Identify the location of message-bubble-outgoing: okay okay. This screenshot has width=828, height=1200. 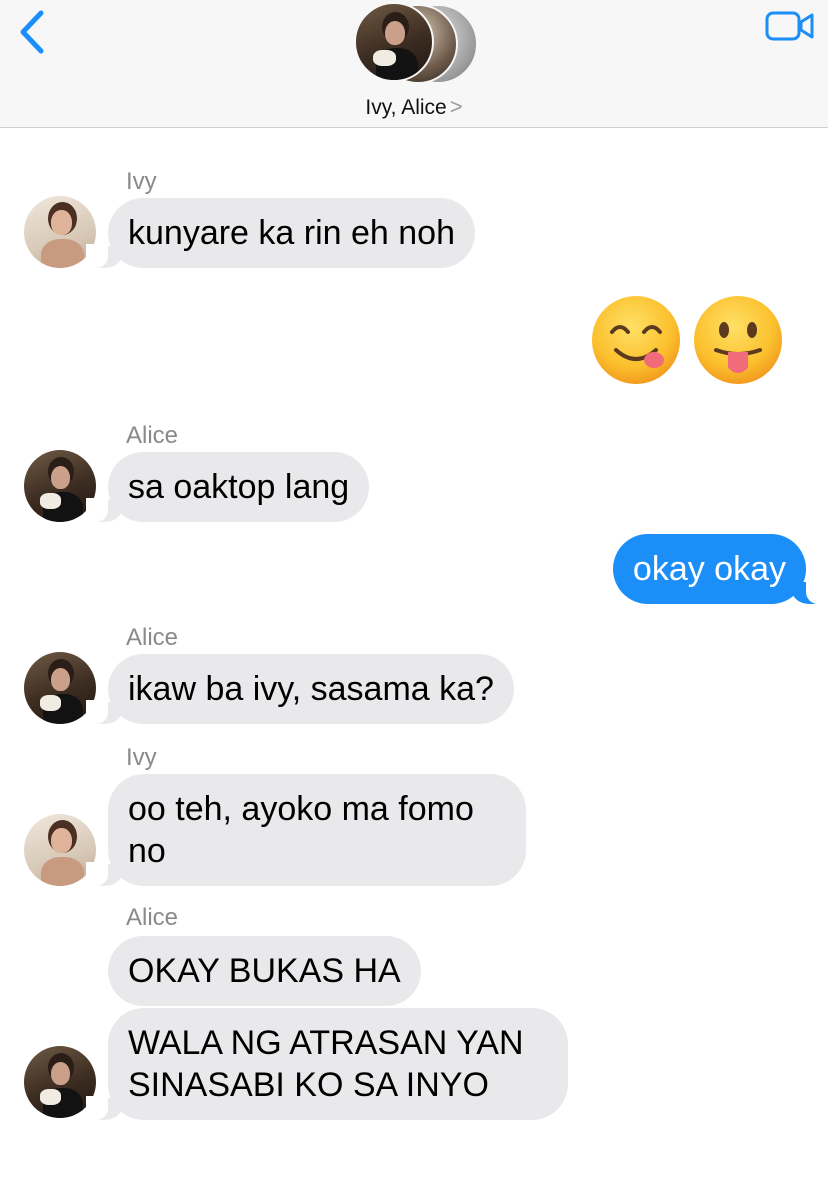
(720, 569).